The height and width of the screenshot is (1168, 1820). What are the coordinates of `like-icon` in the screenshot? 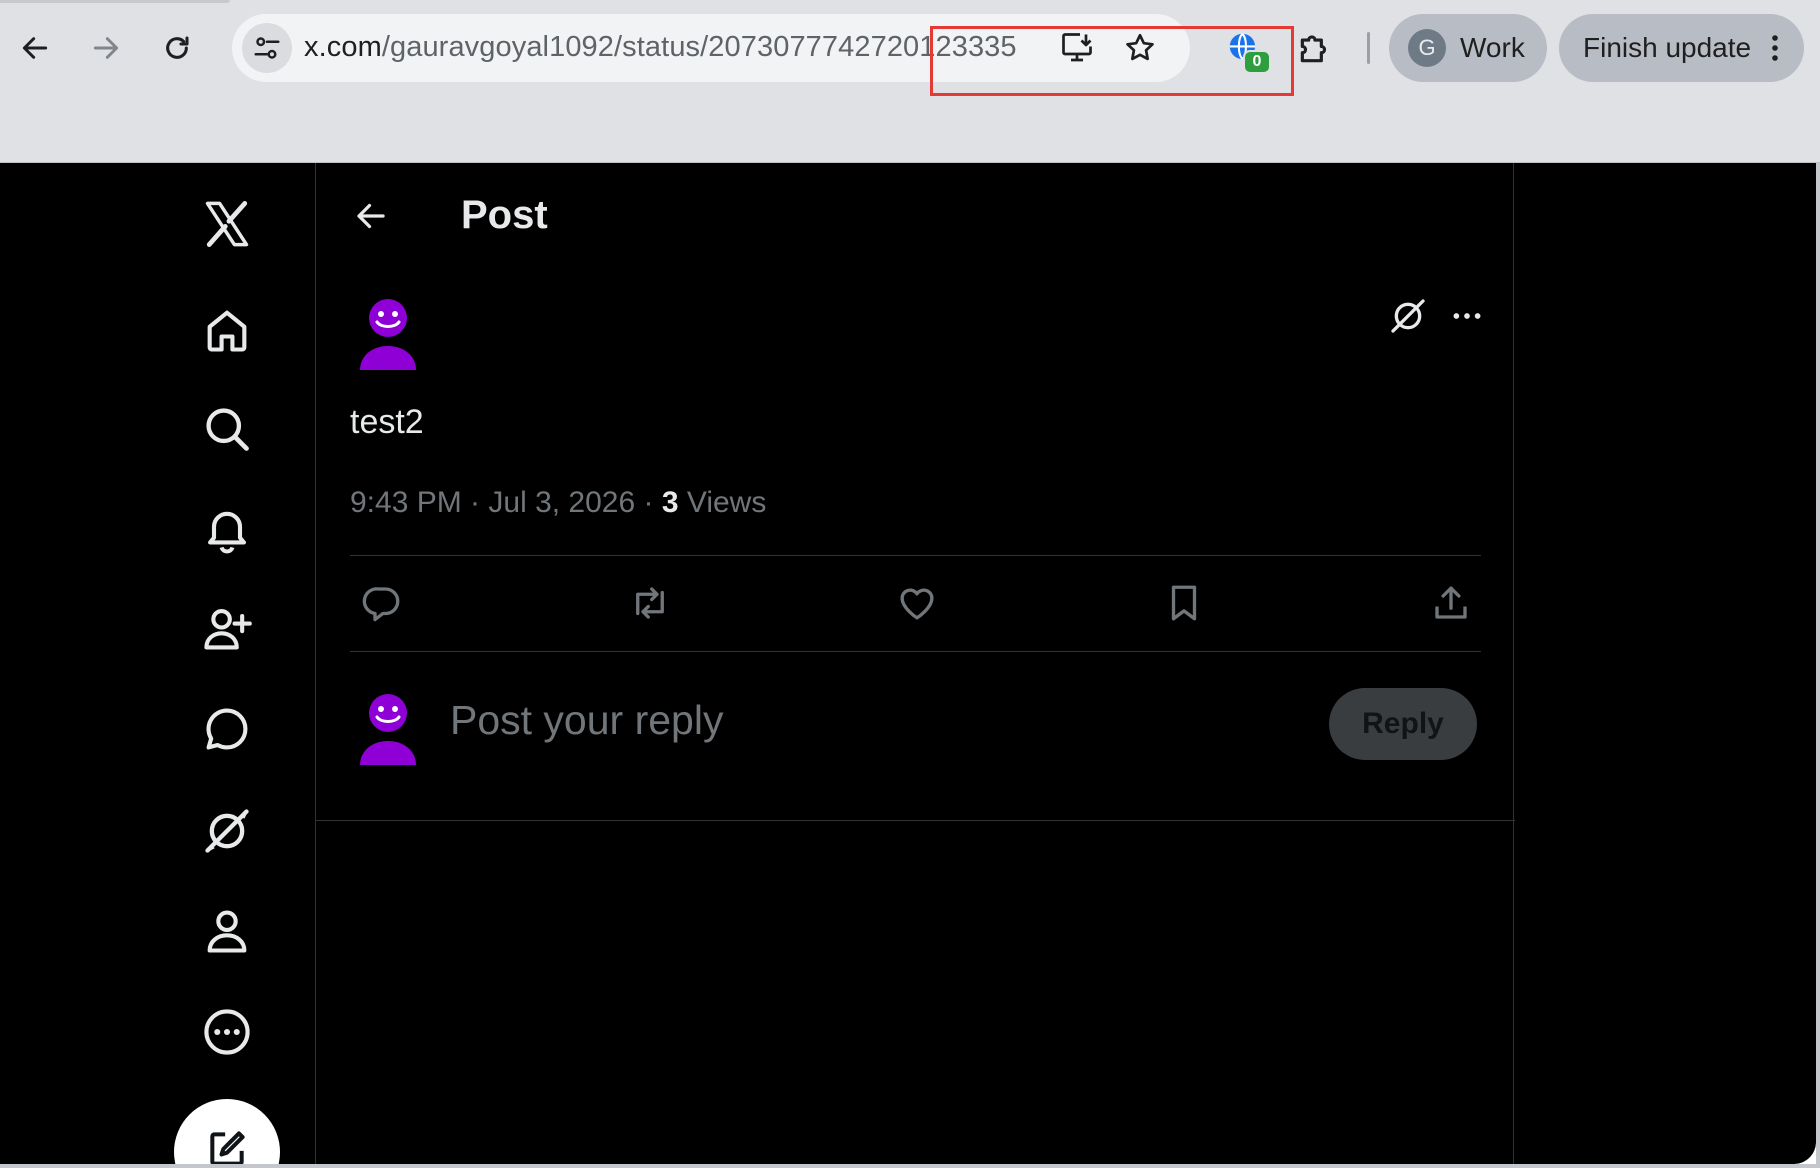 It's located at (917, 604).